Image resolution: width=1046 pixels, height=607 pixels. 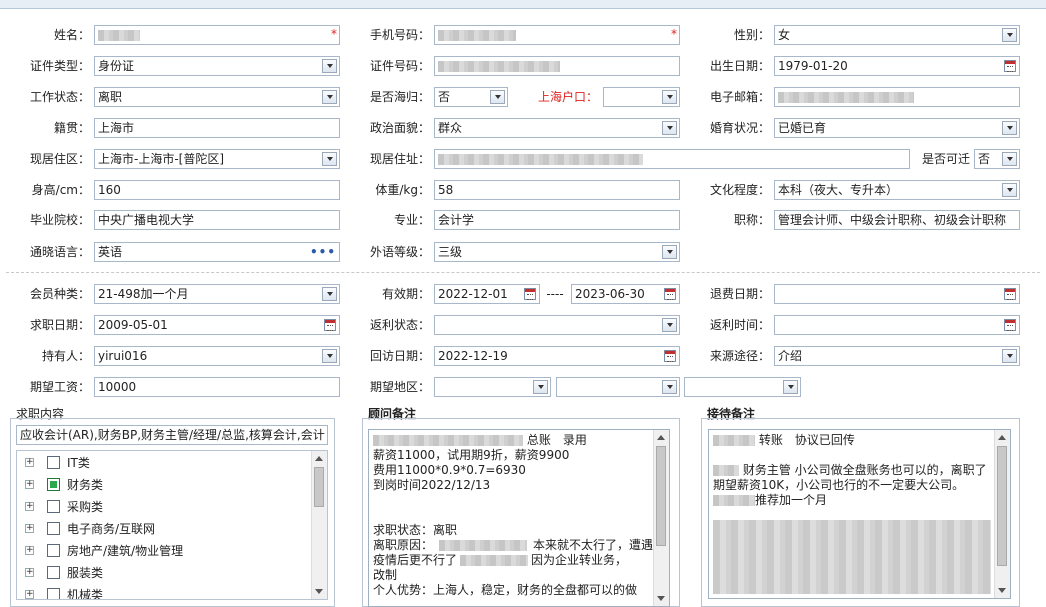 What do you see at coordinates (217, 190) in the screenshot?
I see `height-field: 160` at bounding box center [217, 190].